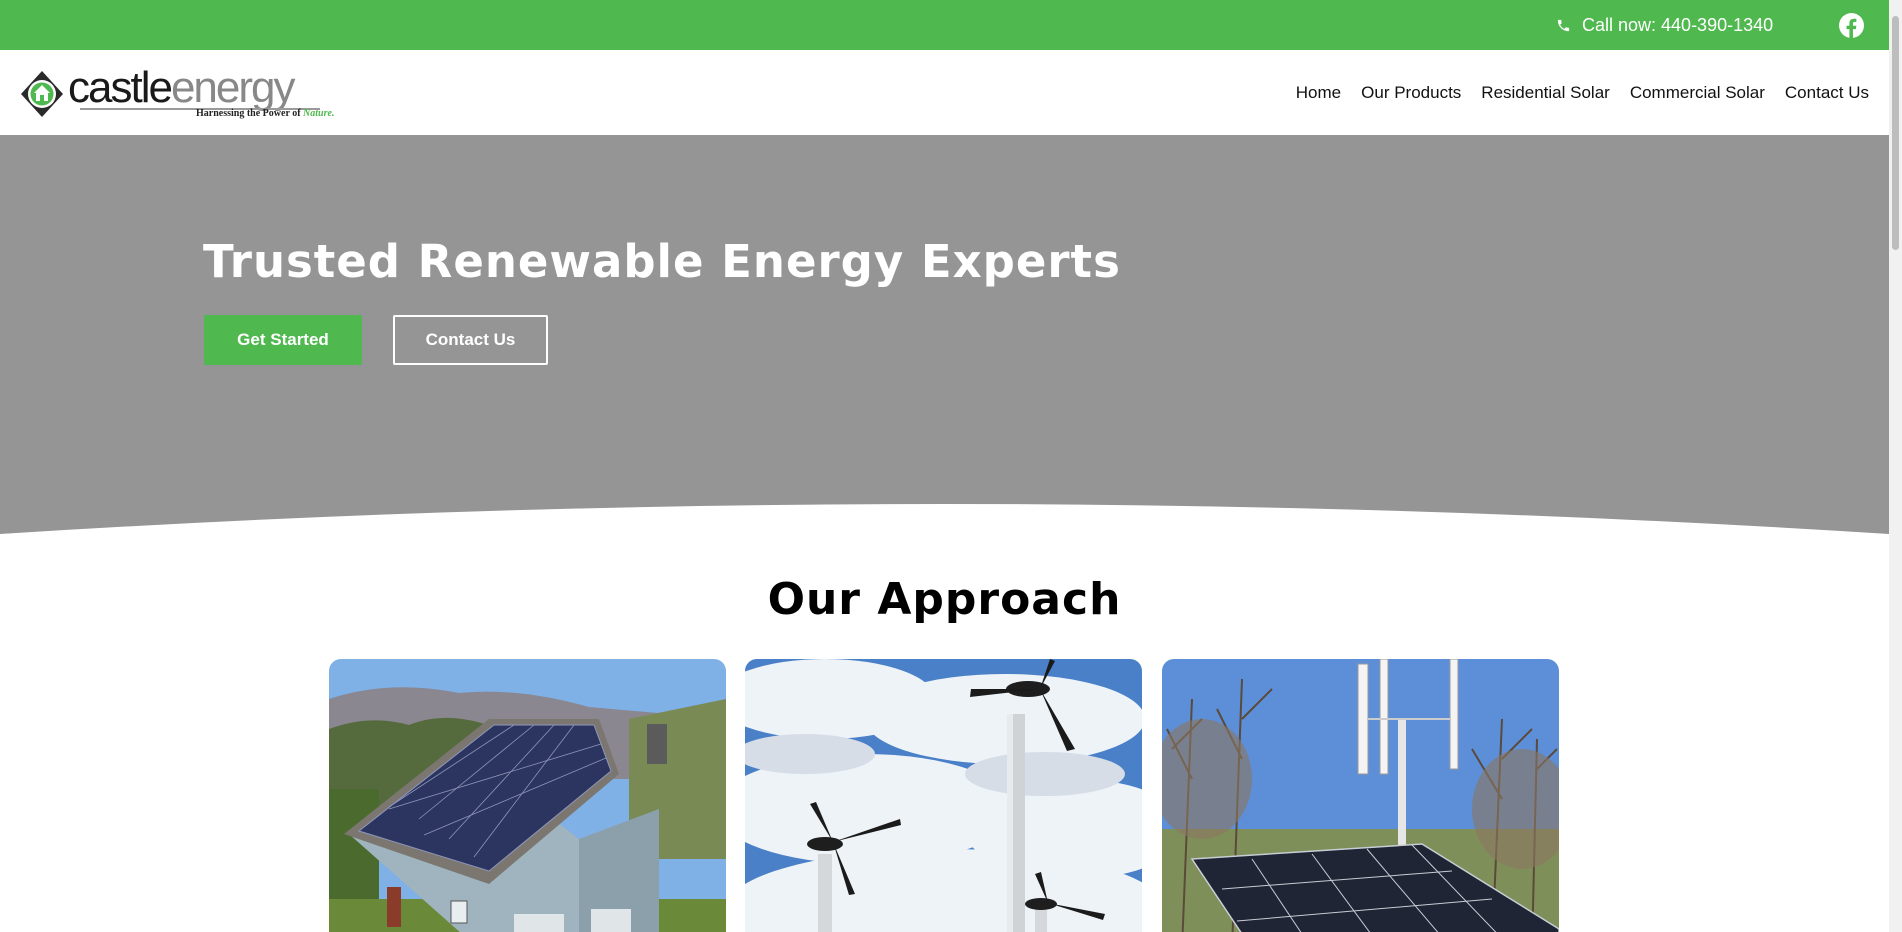  I want to click on approach-card-commercial, so click(1360, 795).